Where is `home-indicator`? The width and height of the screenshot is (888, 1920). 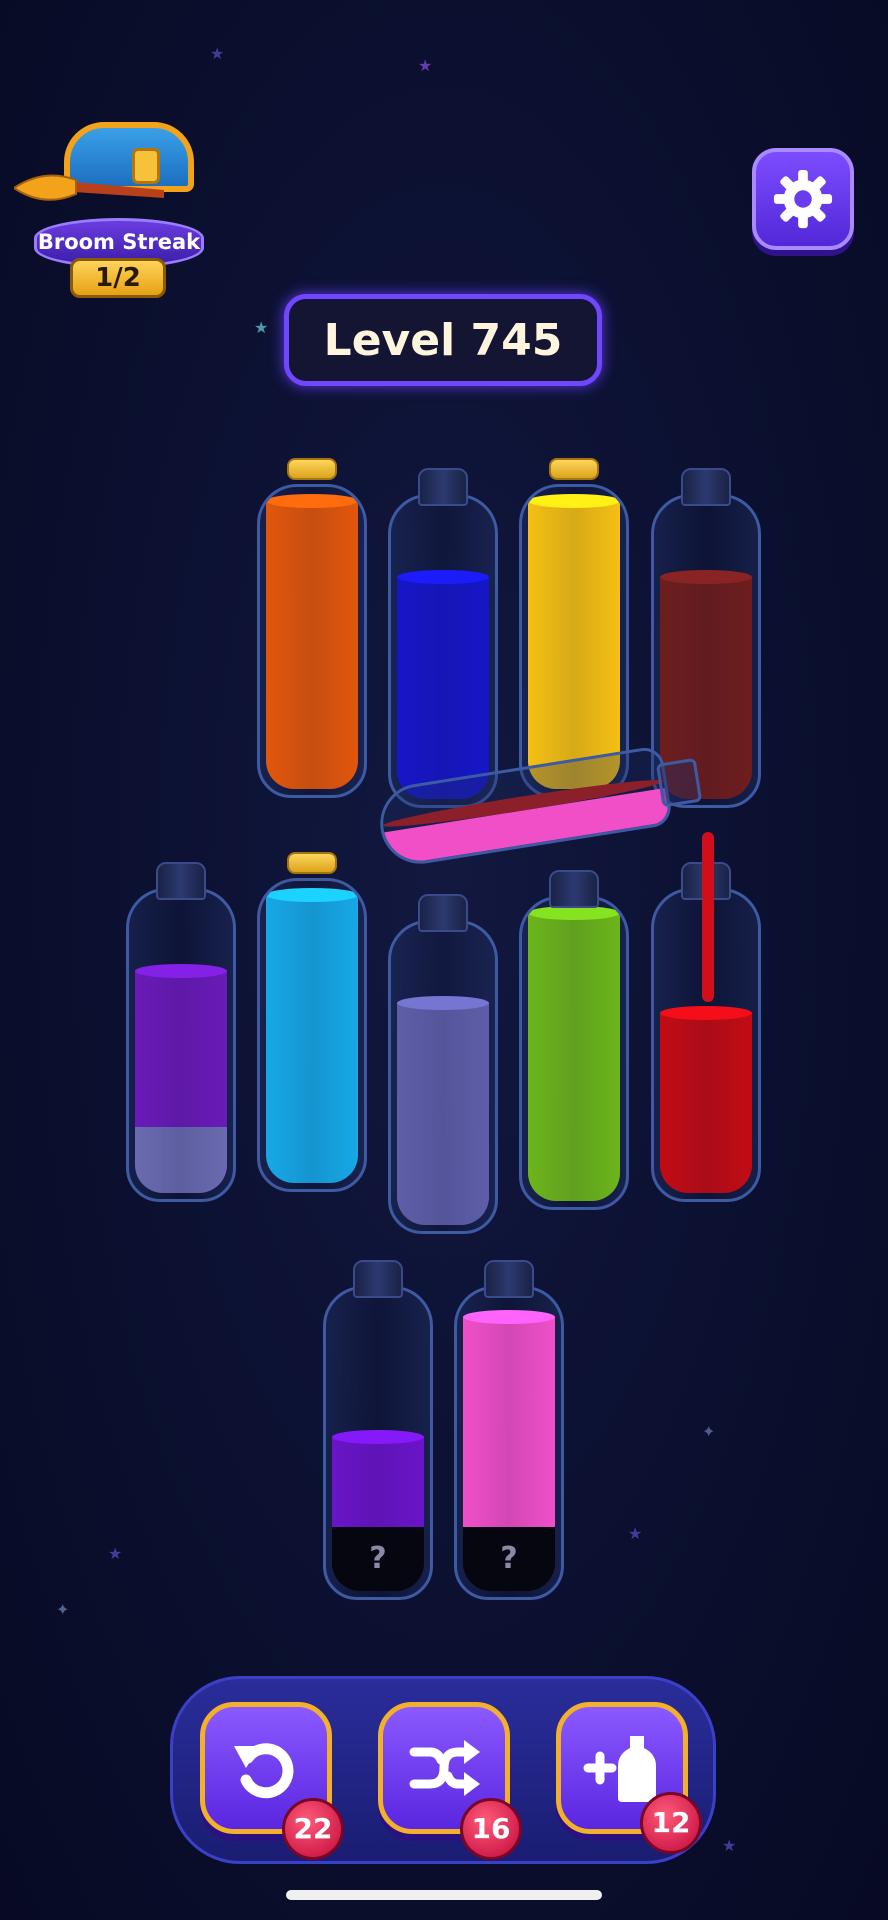
home-indicator is located at coordinates (444, 1895).